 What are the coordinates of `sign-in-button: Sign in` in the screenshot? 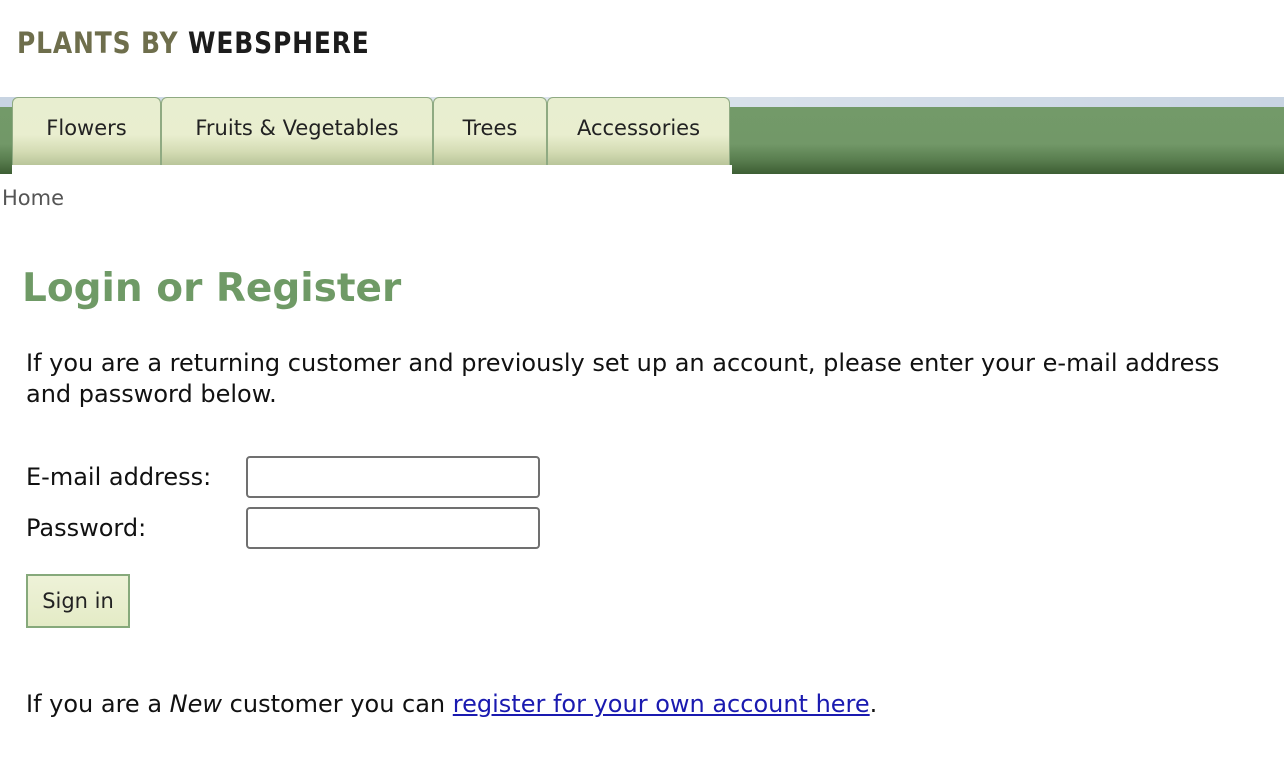 It's located at (78, 601).